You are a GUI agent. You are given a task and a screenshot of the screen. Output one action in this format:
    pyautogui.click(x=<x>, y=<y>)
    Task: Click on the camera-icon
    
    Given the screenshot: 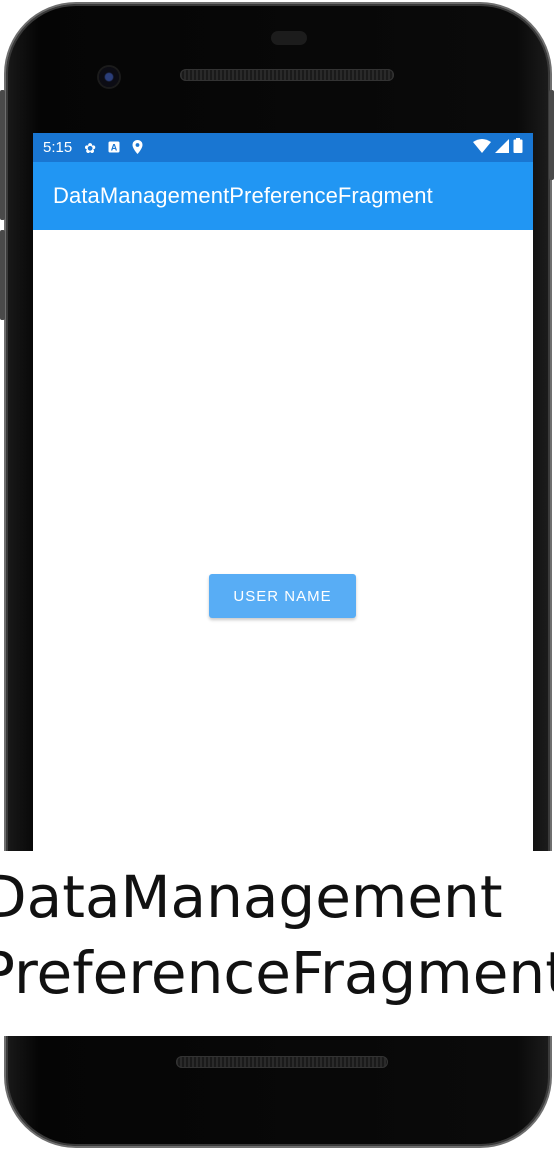 What is the action you would take?
    pyautogui.click(x=109, y=77)
    